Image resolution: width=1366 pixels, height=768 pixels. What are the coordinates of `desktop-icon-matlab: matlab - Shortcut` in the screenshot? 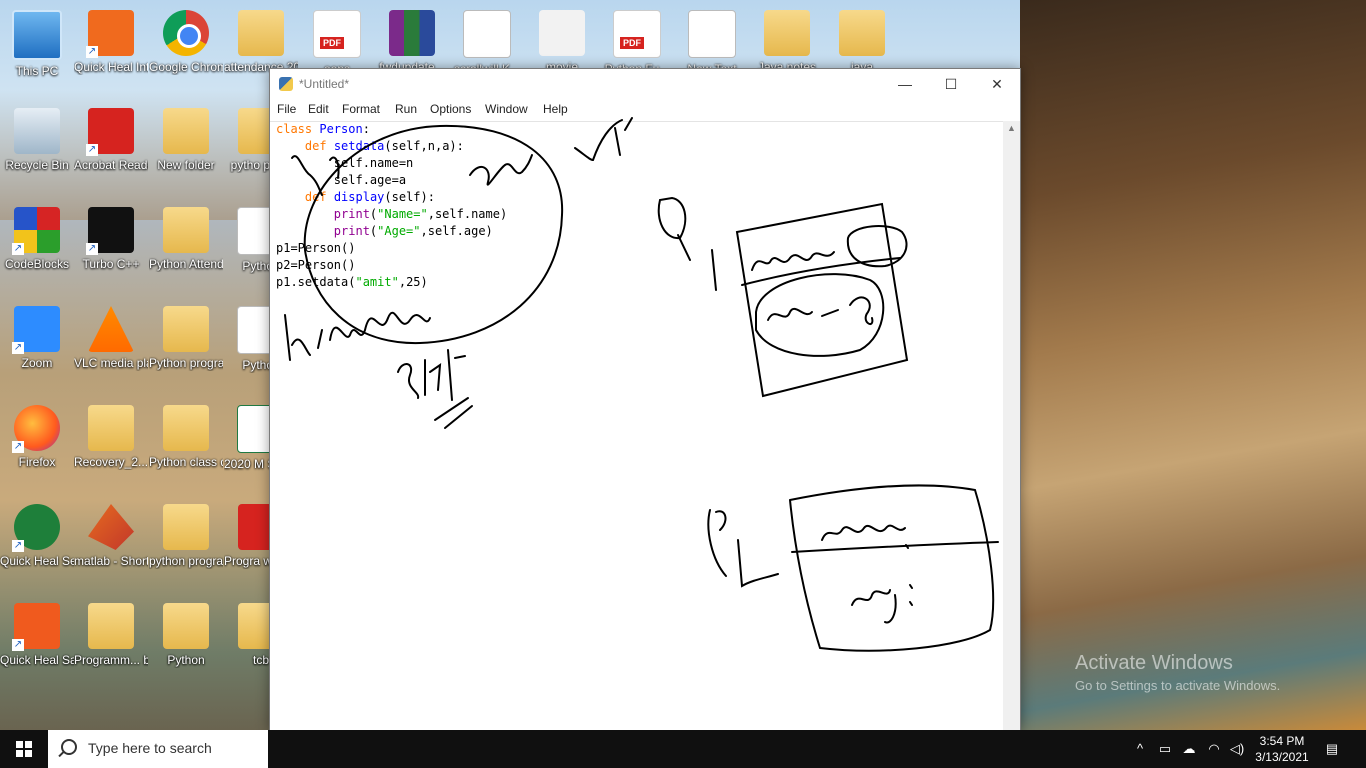 It's located at (111, 536).